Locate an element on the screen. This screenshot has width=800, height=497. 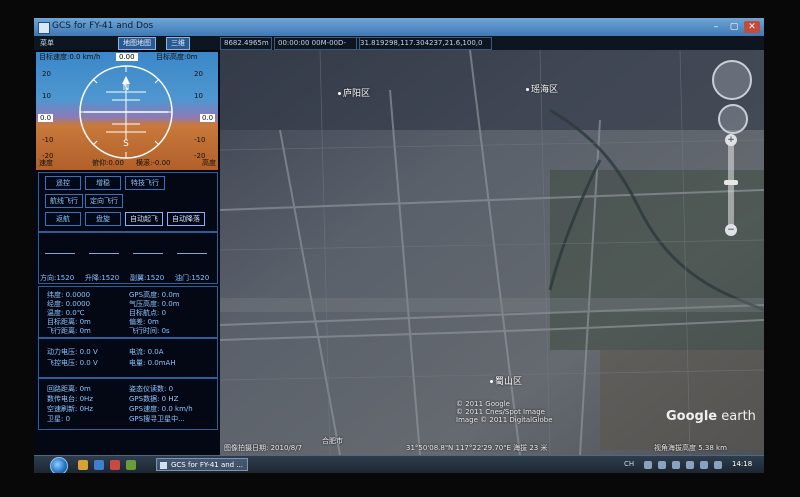
zoom-slider-thumb is located at coordinates (731, 182).